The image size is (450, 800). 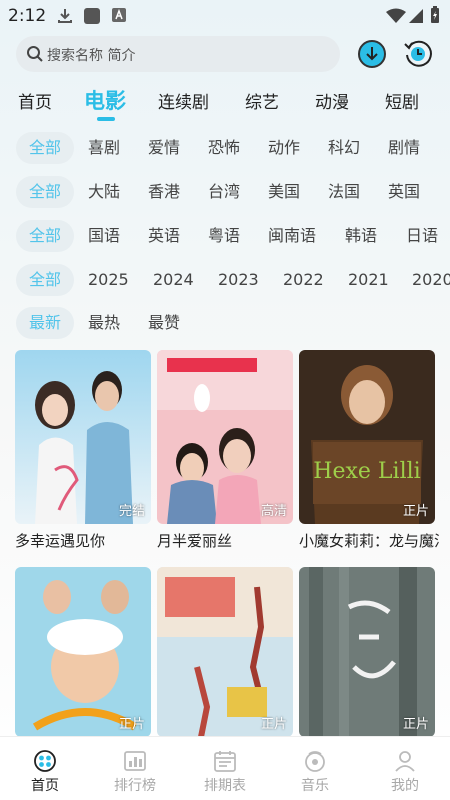 I want to click on genre-chip-all: 全部, so click(x=45, y=148).